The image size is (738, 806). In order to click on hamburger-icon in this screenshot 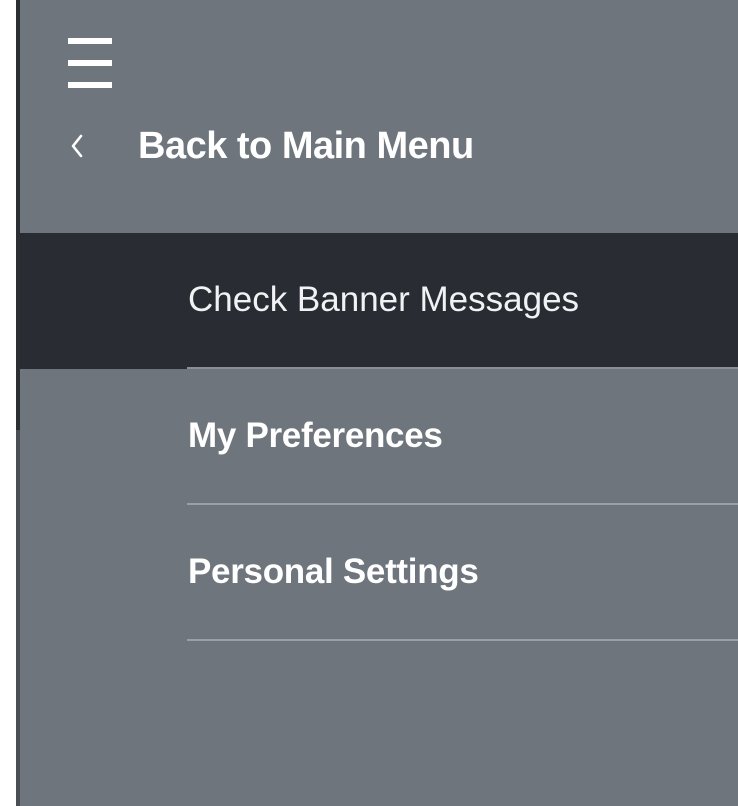, I will do `click(90, 65)`.